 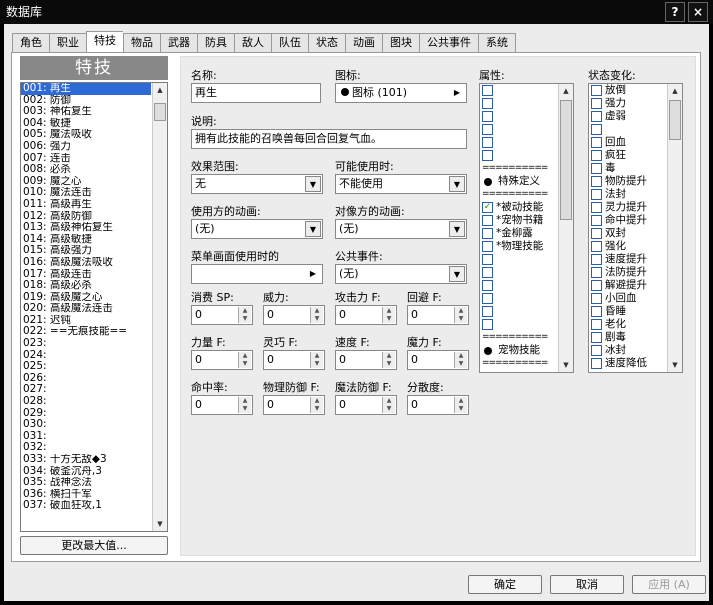 What do you see at coordinates (86, 101) in the screenshot?
I see `skill-list-item: 002: 防御` at bounding box center [86, 101].